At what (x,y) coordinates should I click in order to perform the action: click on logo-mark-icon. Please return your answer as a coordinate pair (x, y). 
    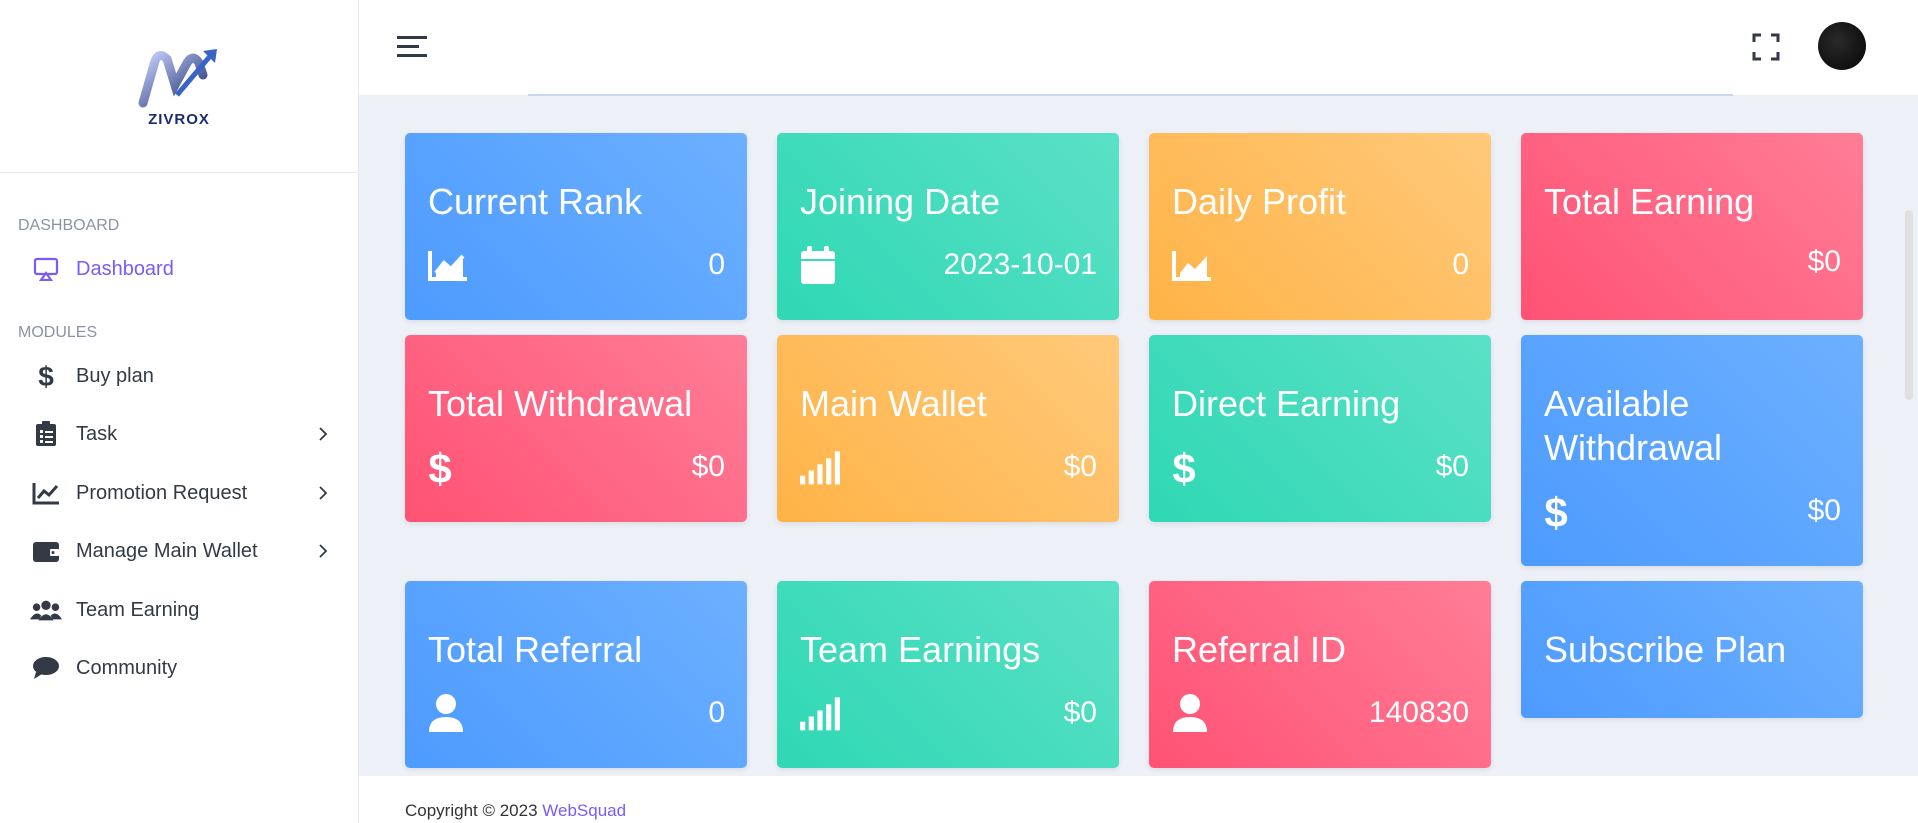
    Looking at the image, I should click on (177, 77).